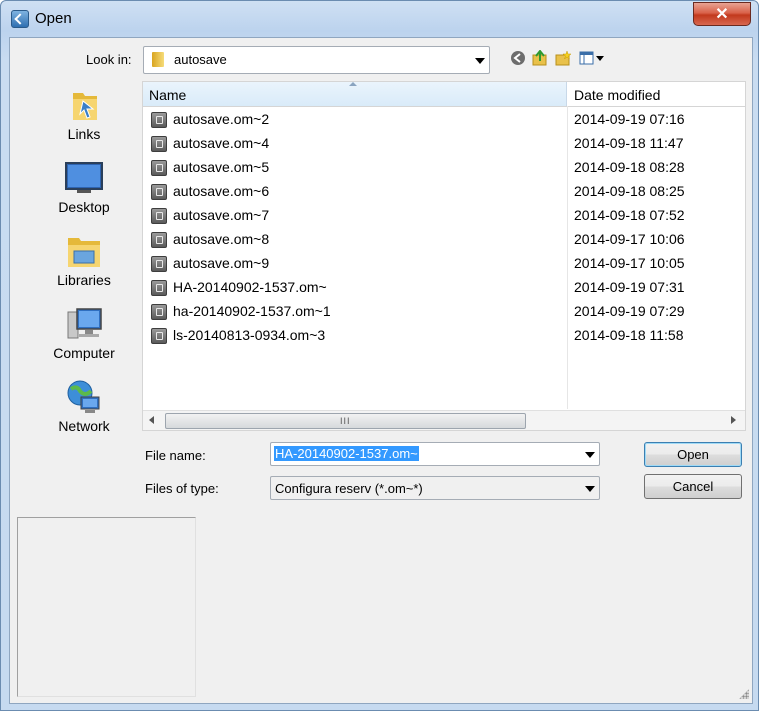 The image size is (759, 711). I want to click on column-header-name: Name, so click(355, 94).